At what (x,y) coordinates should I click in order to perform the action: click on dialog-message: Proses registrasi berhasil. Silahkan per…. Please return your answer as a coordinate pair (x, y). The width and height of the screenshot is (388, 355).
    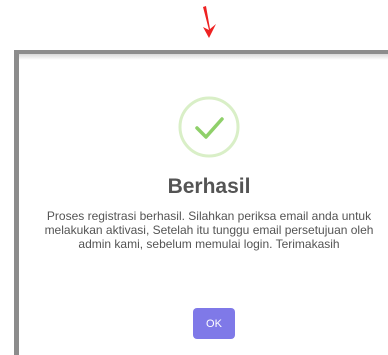
    Looking at the image, I should click on (209, 230).